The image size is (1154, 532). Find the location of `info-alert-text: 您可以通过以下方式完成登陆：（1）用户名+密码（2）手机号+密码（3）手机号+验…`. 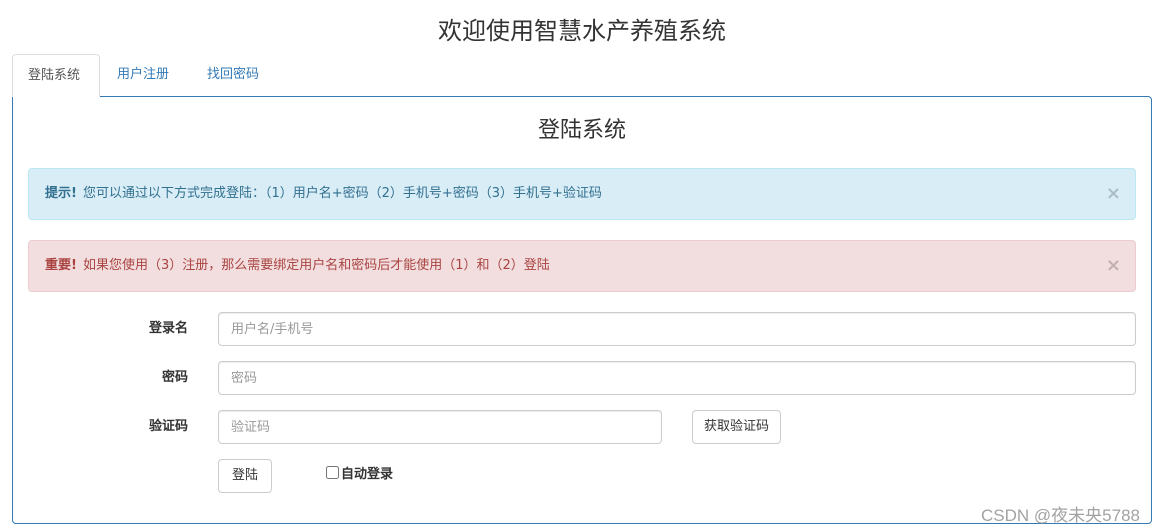

info-alert-text: 您可以通过以下方式完成登陆：（1）用户名+密码（2）手机号+密码（3）手机号+验… is located at coordinates (342, 193).